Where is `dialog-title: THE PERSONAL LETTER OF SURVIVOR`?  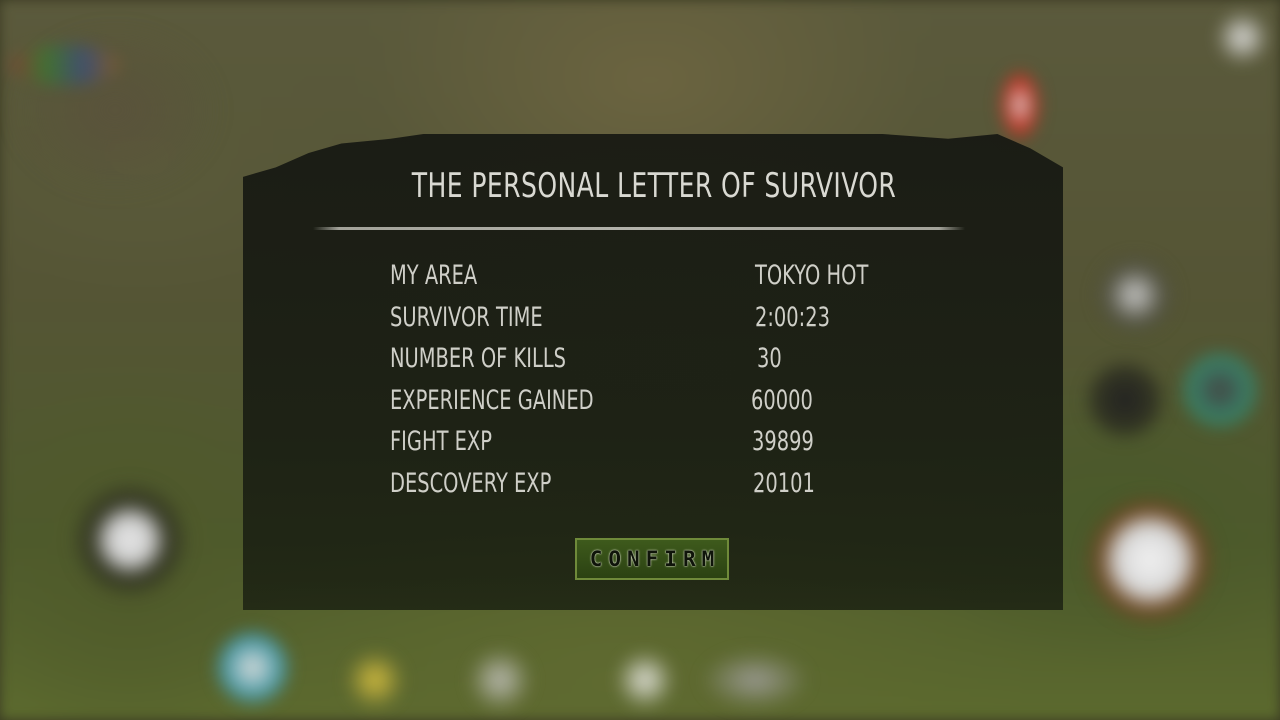
dialog-title: THE PERSONAL LETTER OF SURVIVOR is located at coordinates (654, 186).